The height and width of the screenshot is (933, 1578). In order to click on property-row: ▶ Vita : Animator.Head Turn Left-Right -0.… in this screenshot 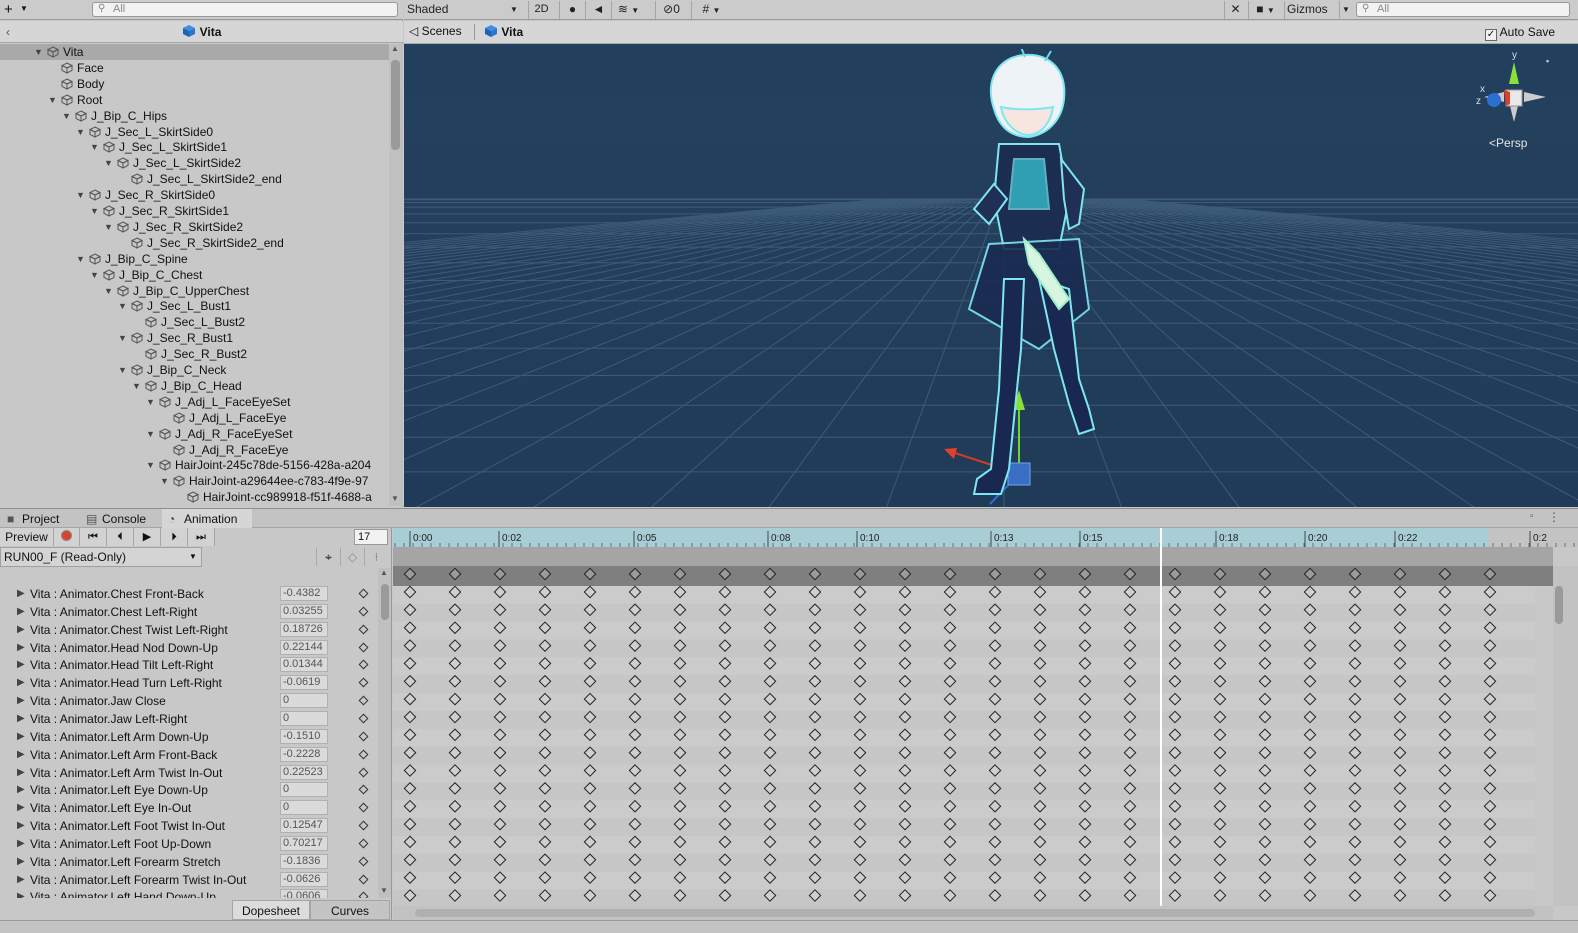, I will do `click(189, 683)`.